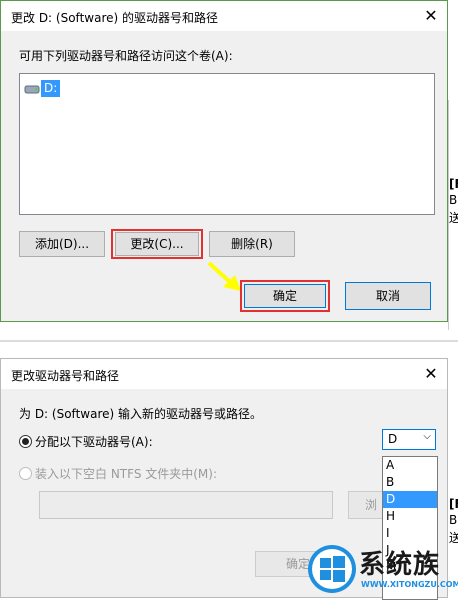 This screenshot has height=600, width=458. I want to click on watermark-brand: 系统族, so click(400, 565).